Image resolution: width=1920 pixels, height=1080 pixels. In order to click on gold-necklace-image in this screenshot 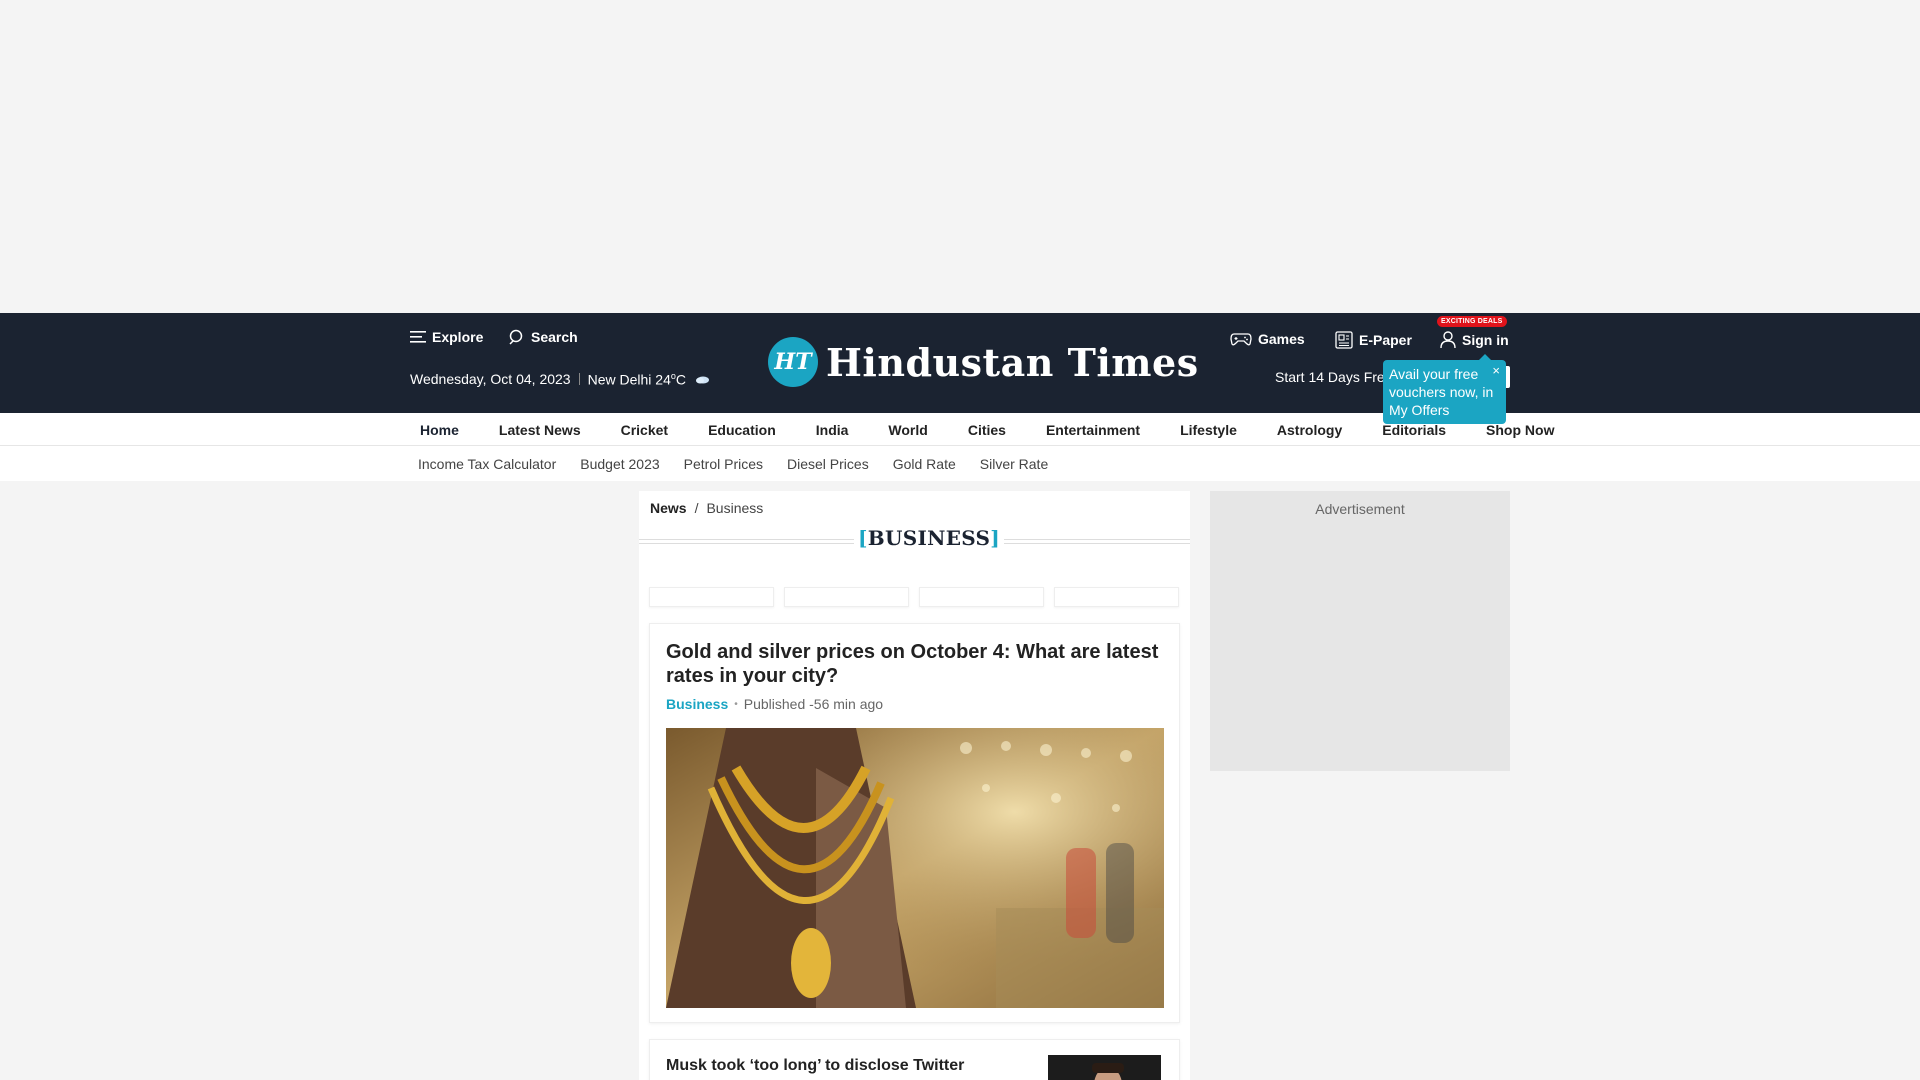, I will do `click(915, 868)`.